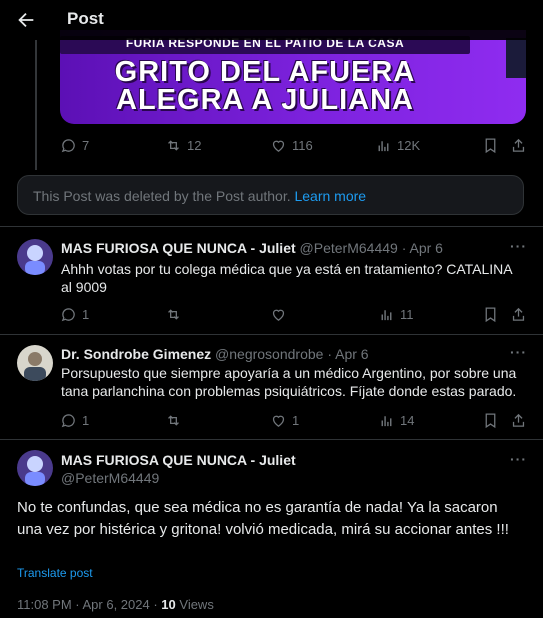 The height and width of the screenshot is (618, 543). I want to click on main-post-author: MAS FURIOSA QUE NUNCA - Juliet, so click(178, 460).